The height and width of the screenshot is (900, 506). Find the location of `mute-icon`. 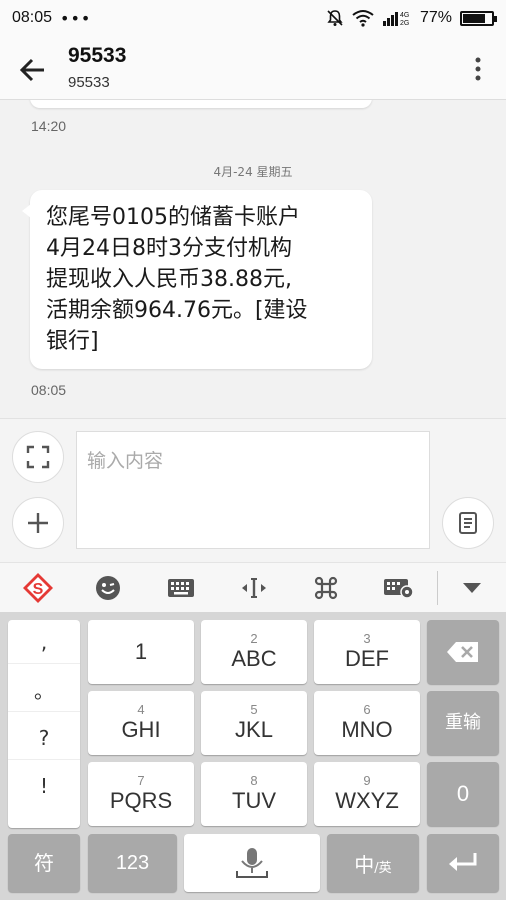

mute-icon is located at coordinates (335, 18).